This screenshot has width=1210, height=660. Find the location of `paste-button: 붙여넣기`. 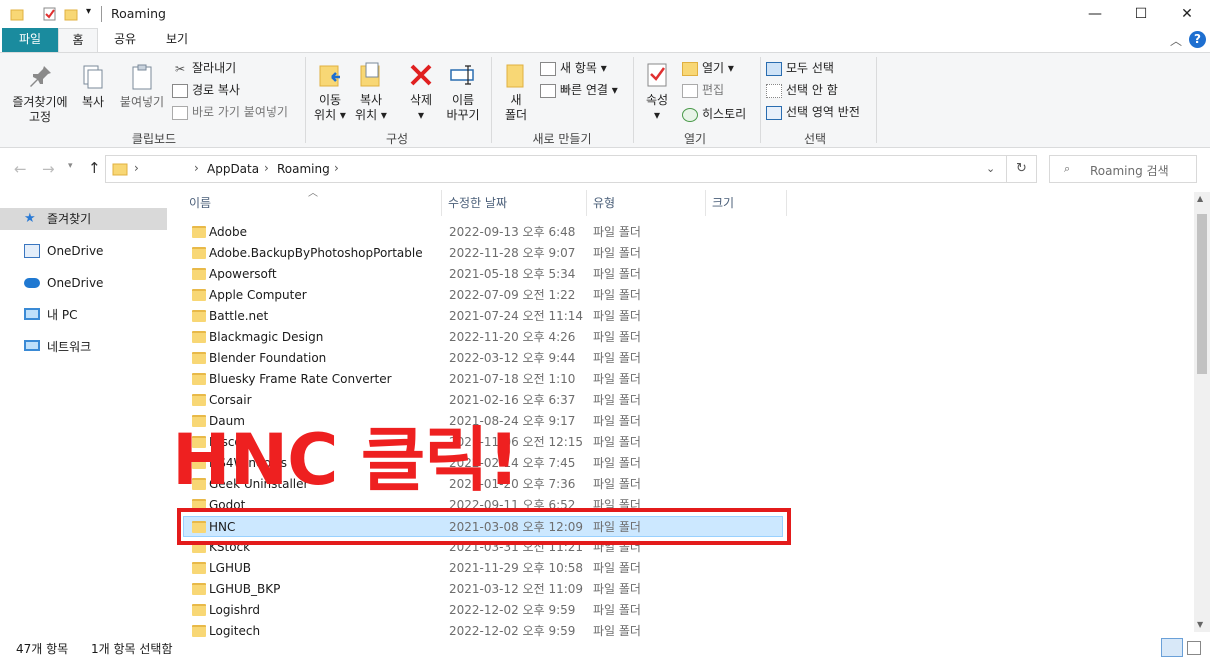

paste-button: 붙여넣기 is located at coordinates (142, 86).